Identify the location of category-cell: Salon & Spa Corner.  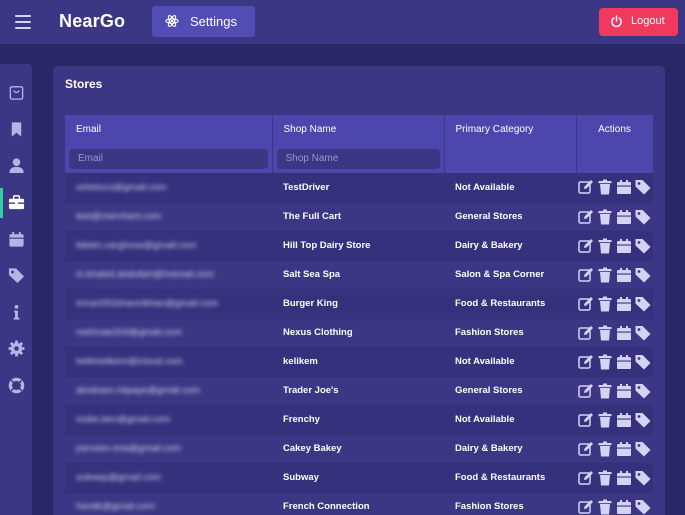
(510, 275).